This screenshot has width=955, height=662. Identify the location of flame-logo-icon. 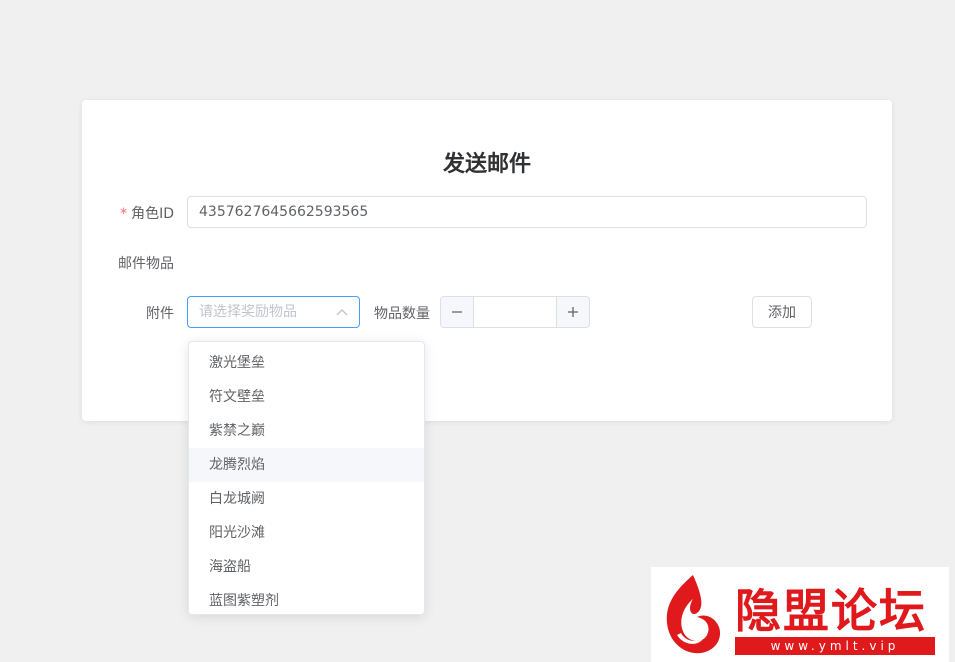
(693, 614).